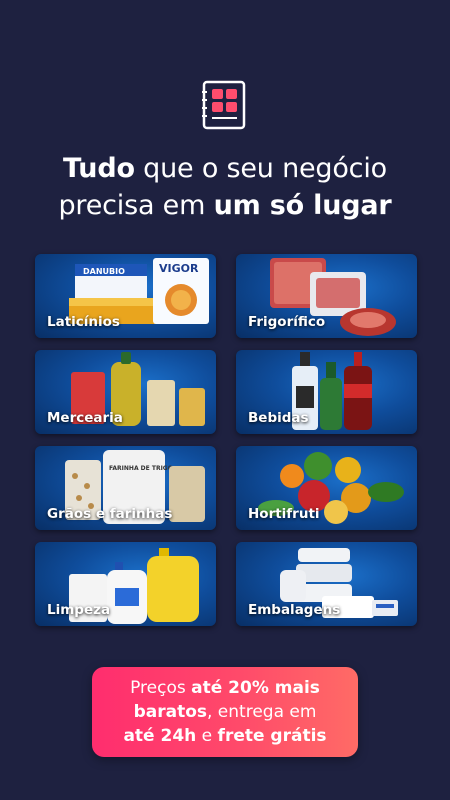 This screenshot has width=450, height=800. I want to click on category-card-mercearia: Mercearia, so click(125, 392).